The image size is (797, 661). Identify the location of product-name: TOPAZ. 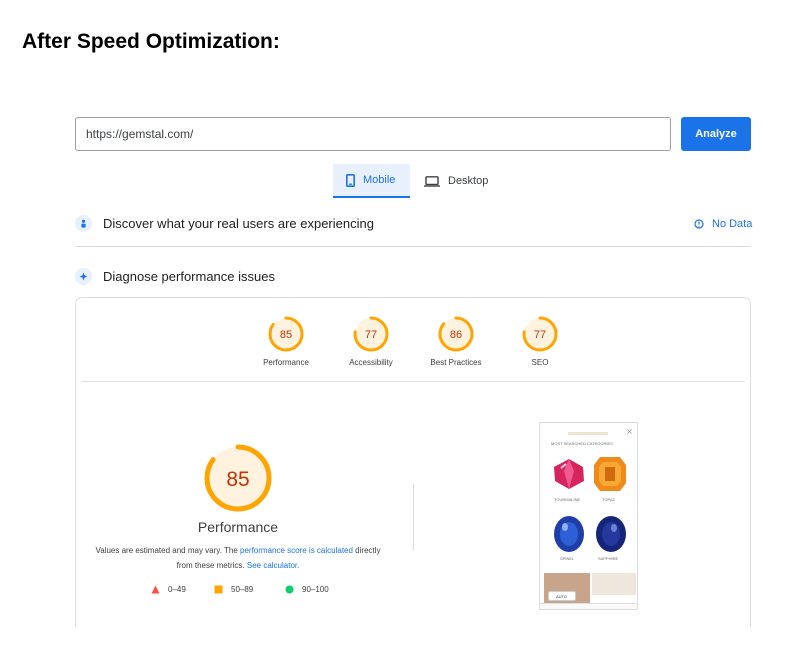
(608, 499).